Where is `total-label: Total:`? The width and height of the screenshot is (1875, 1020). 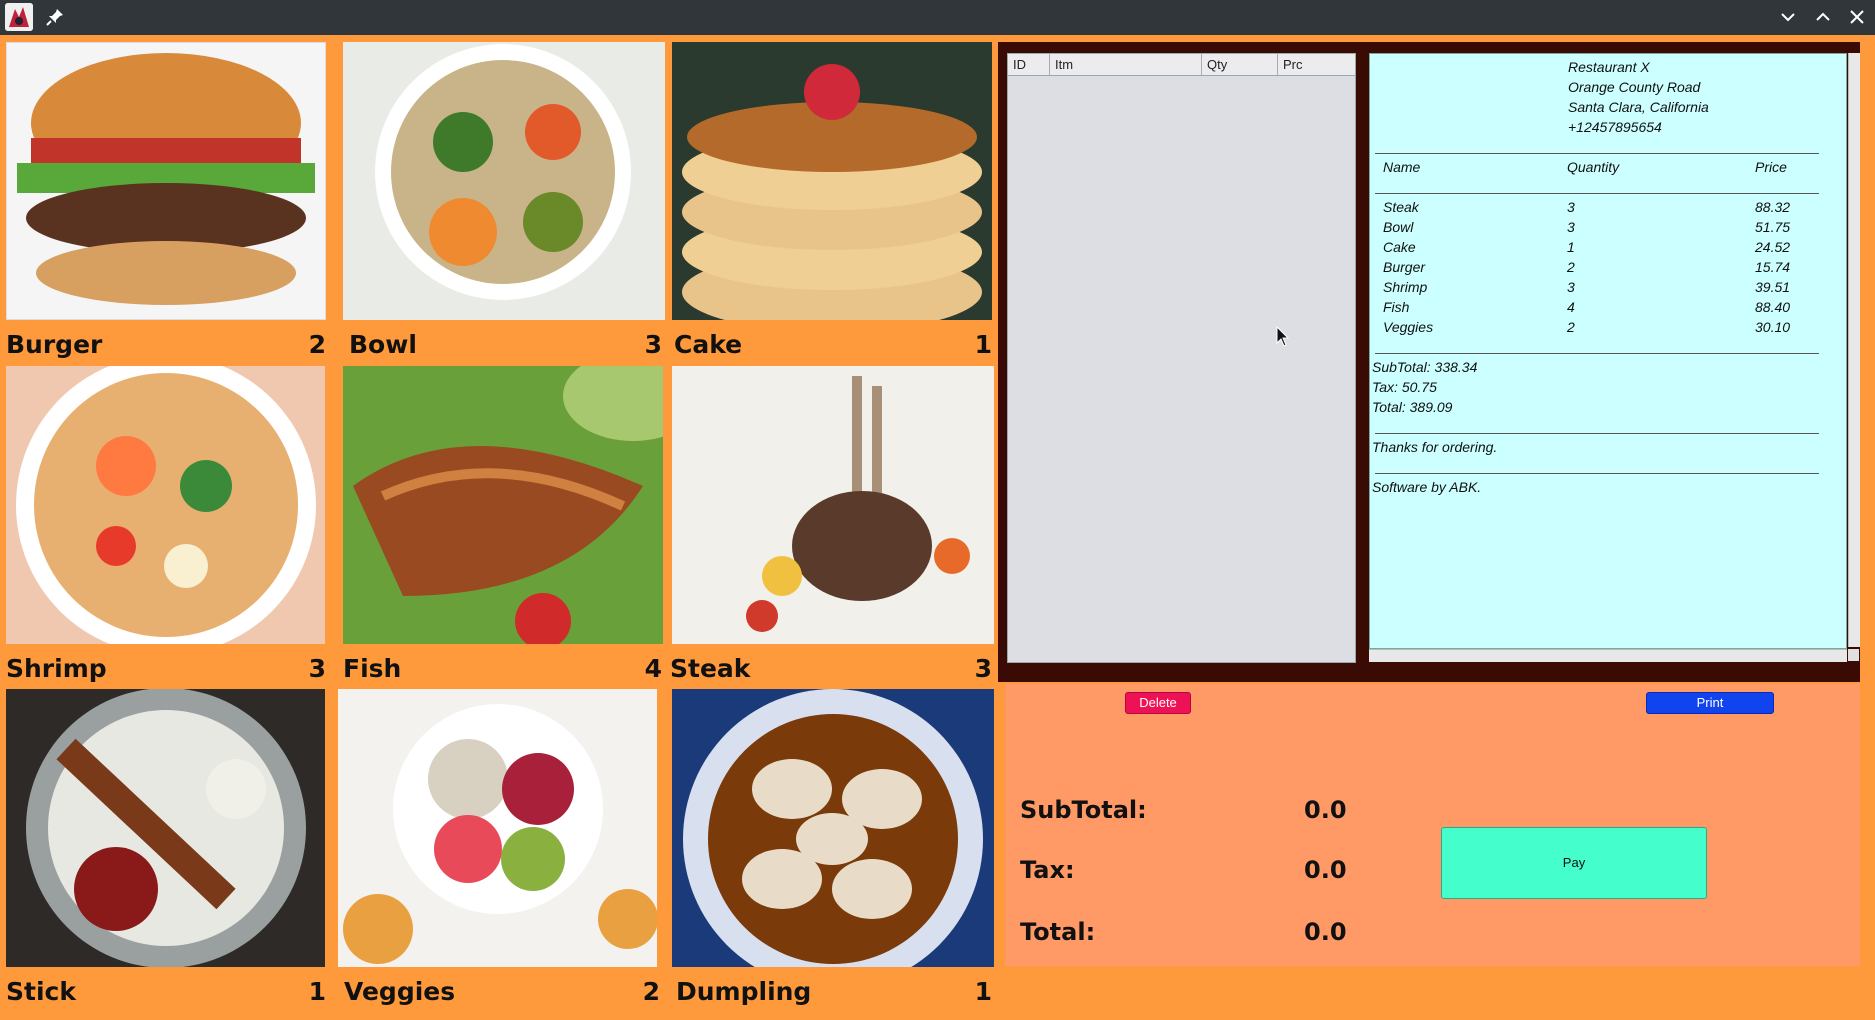 total-label: Total: is located at coordinates (1058, 932).